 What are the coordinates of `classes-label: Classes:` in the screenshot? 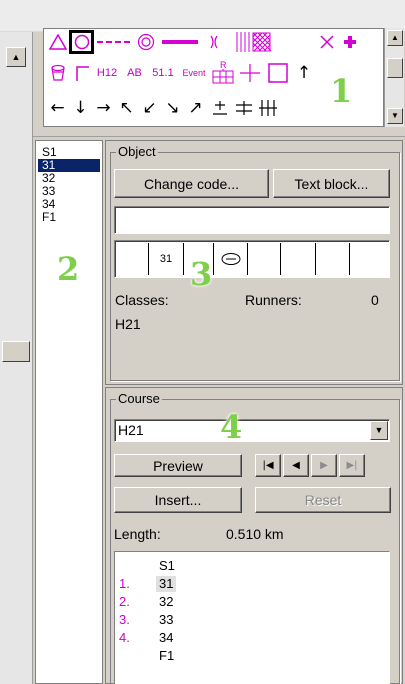 It's located at (142, 300).